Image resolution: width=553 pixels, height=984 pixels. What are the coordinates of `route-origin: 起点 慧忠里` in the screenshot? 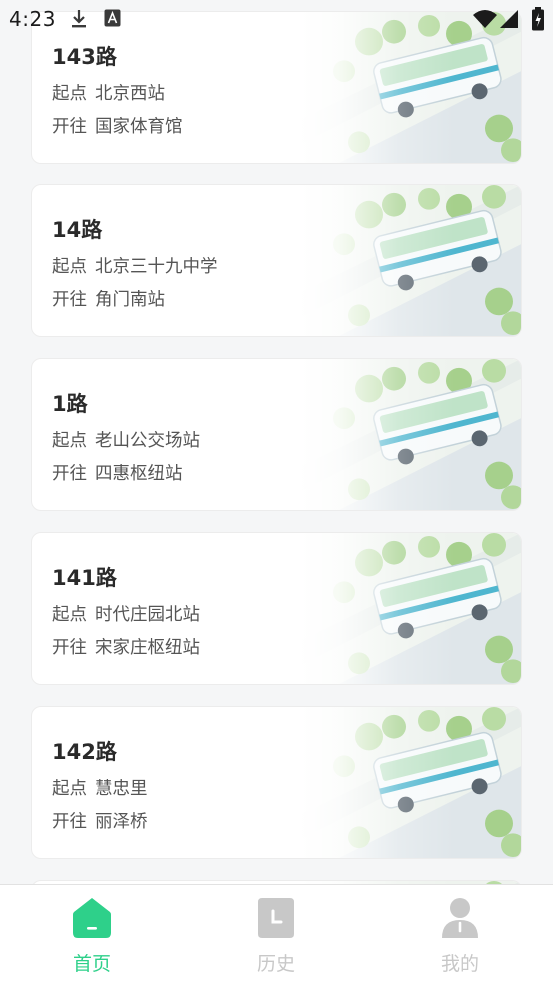 It's located at (100, 787).